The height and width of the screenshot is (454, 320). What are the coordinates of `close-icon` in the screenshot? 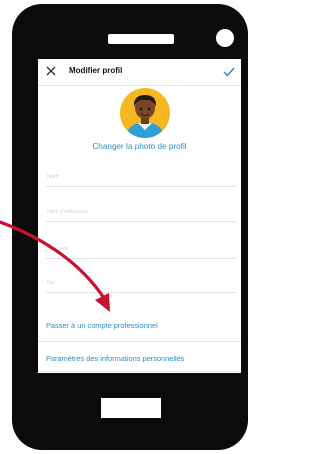 It's located at (51, 71).